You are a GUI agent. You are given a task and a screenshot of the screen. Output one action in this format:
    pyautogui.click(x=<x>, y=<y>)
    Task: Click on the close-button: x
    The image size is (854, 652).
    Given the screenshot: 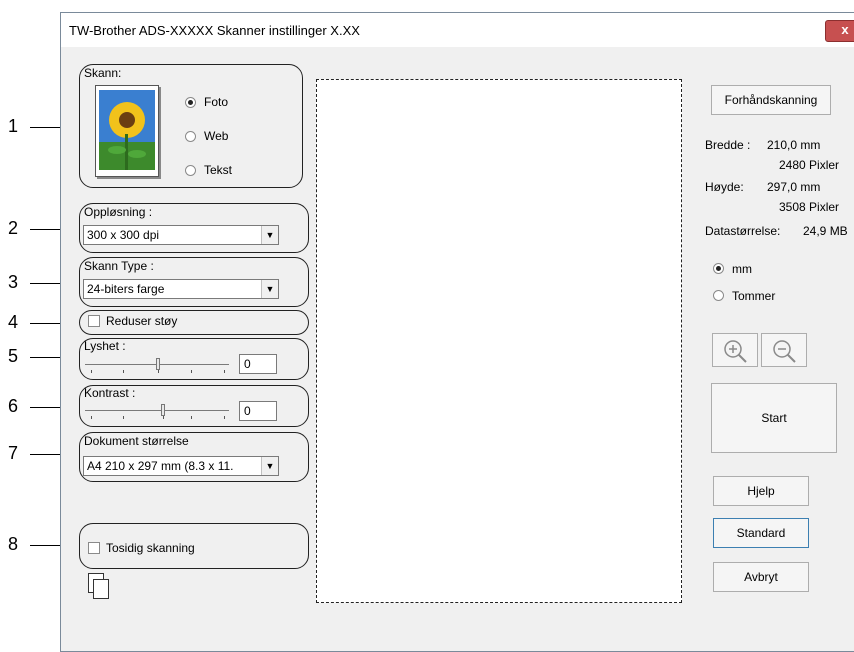 What is the action you would take?
    pyautogui.click(x=839, y=31)
    